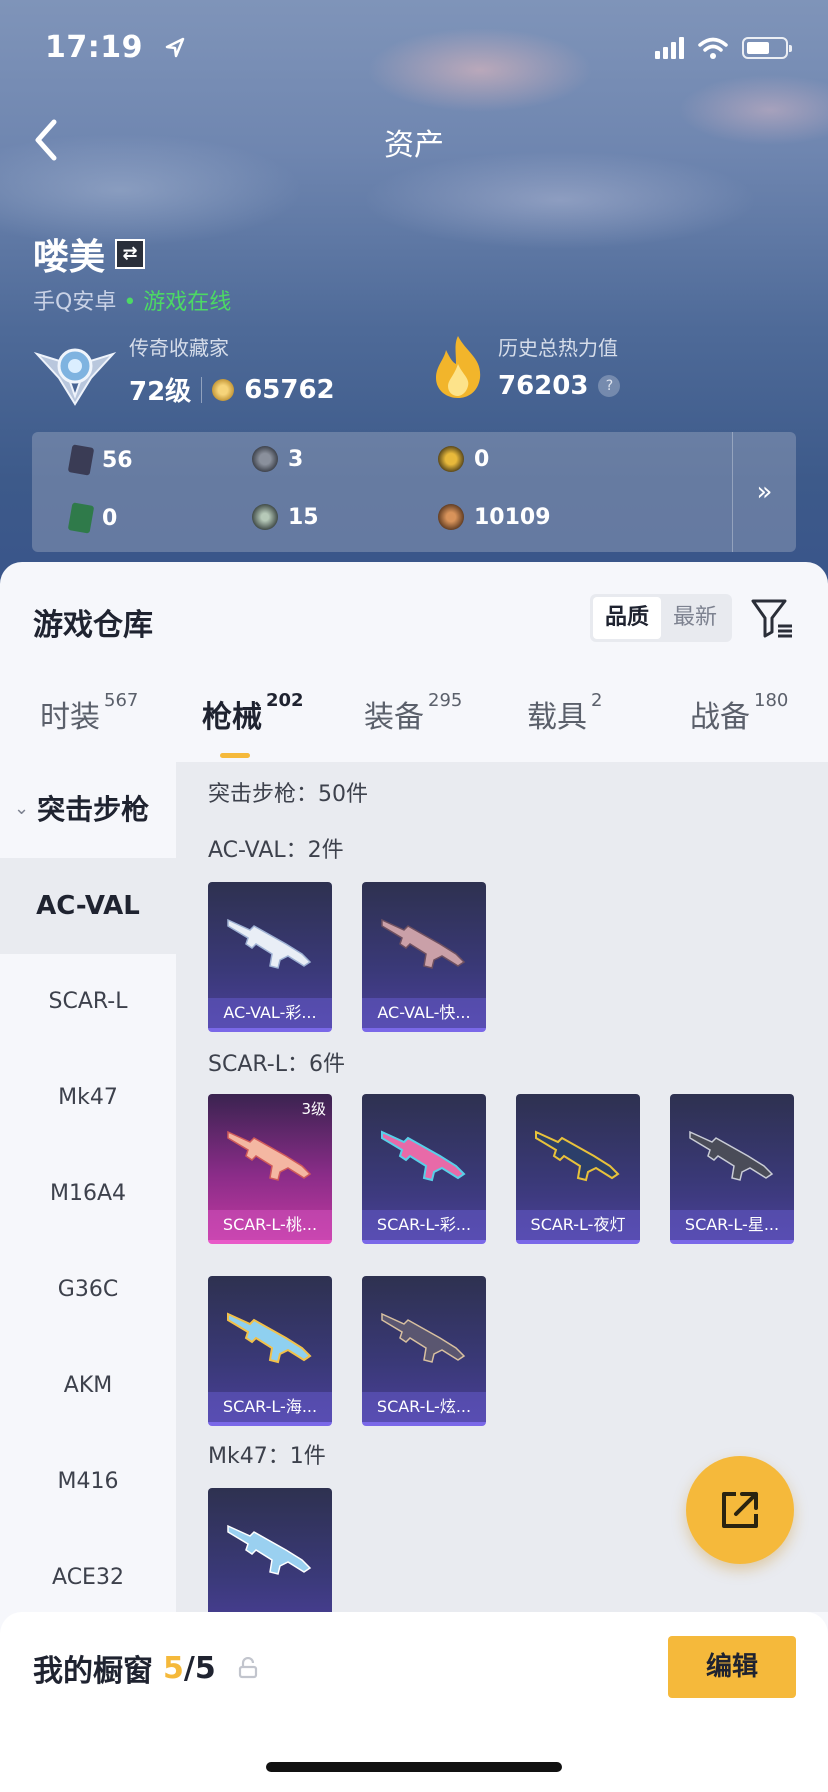  Describe the element at coordinates (772, 618) in the screenshot. I see `filter-icon` at that location.